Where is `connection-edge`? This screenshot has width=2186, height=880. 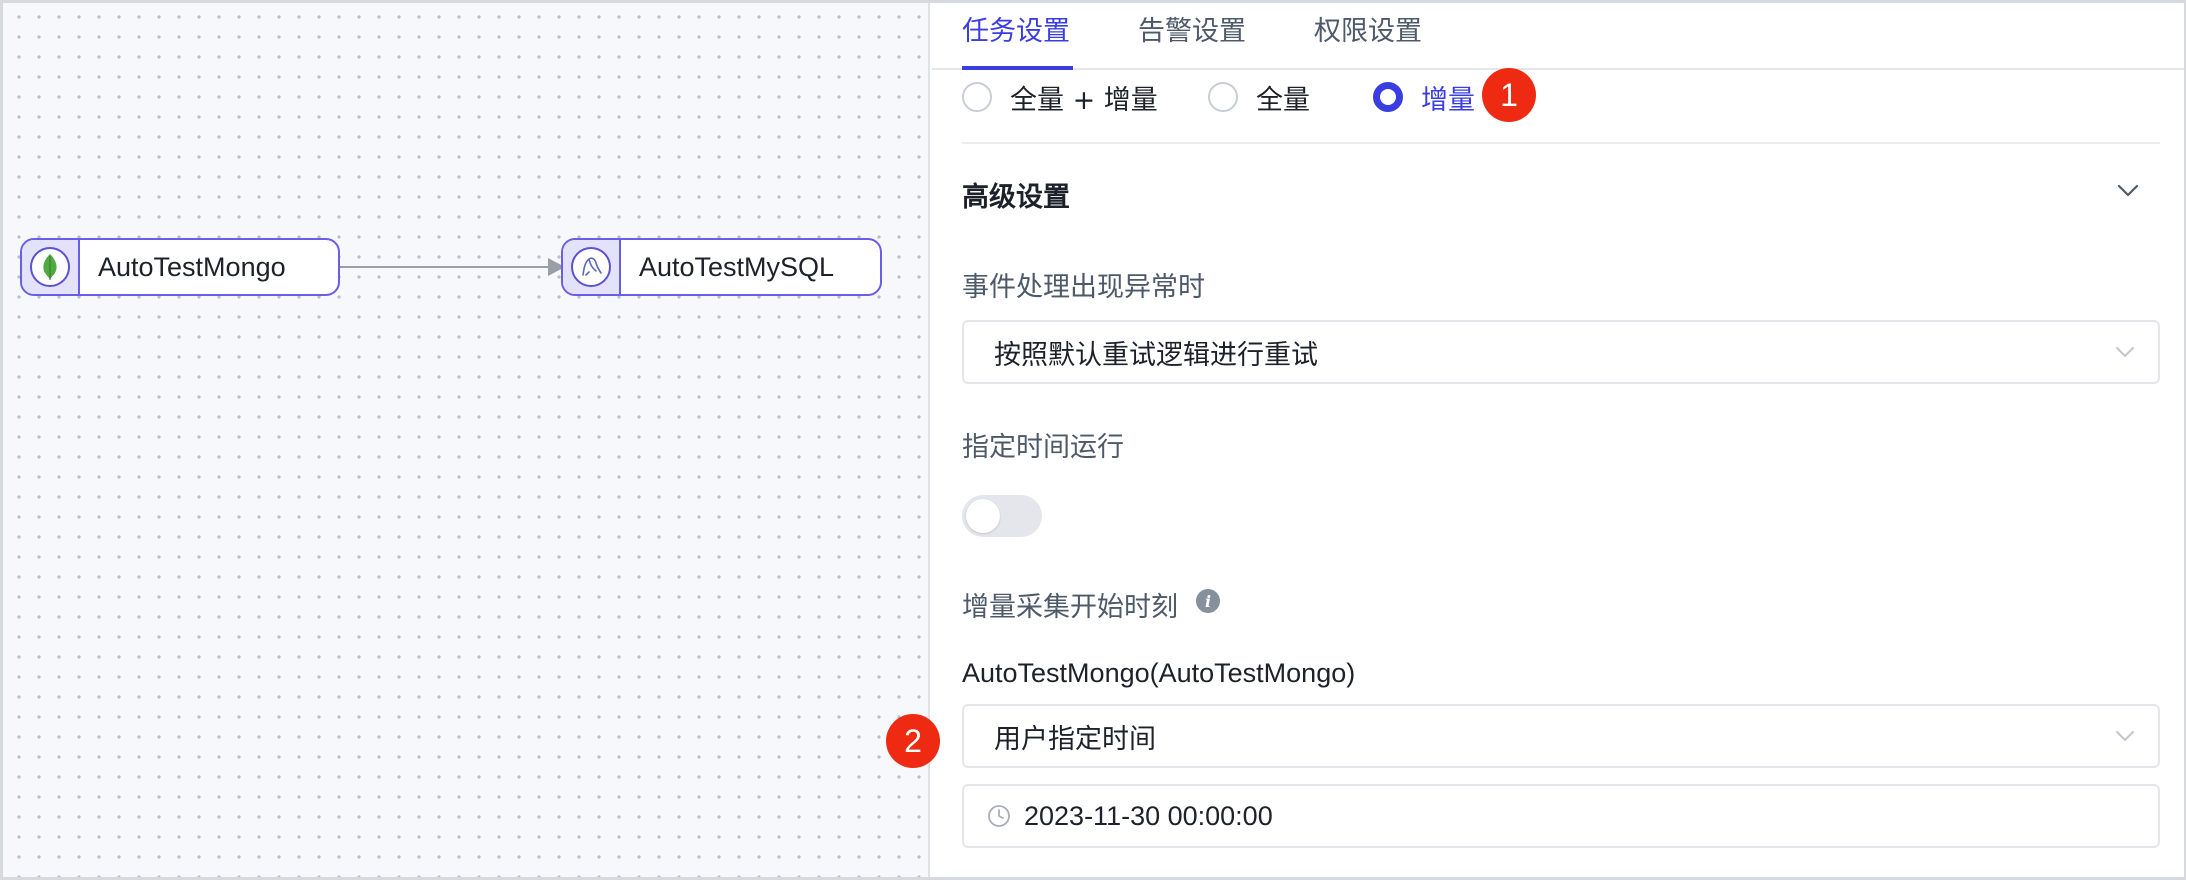 connection-edge is located at coordinates (452, 267).